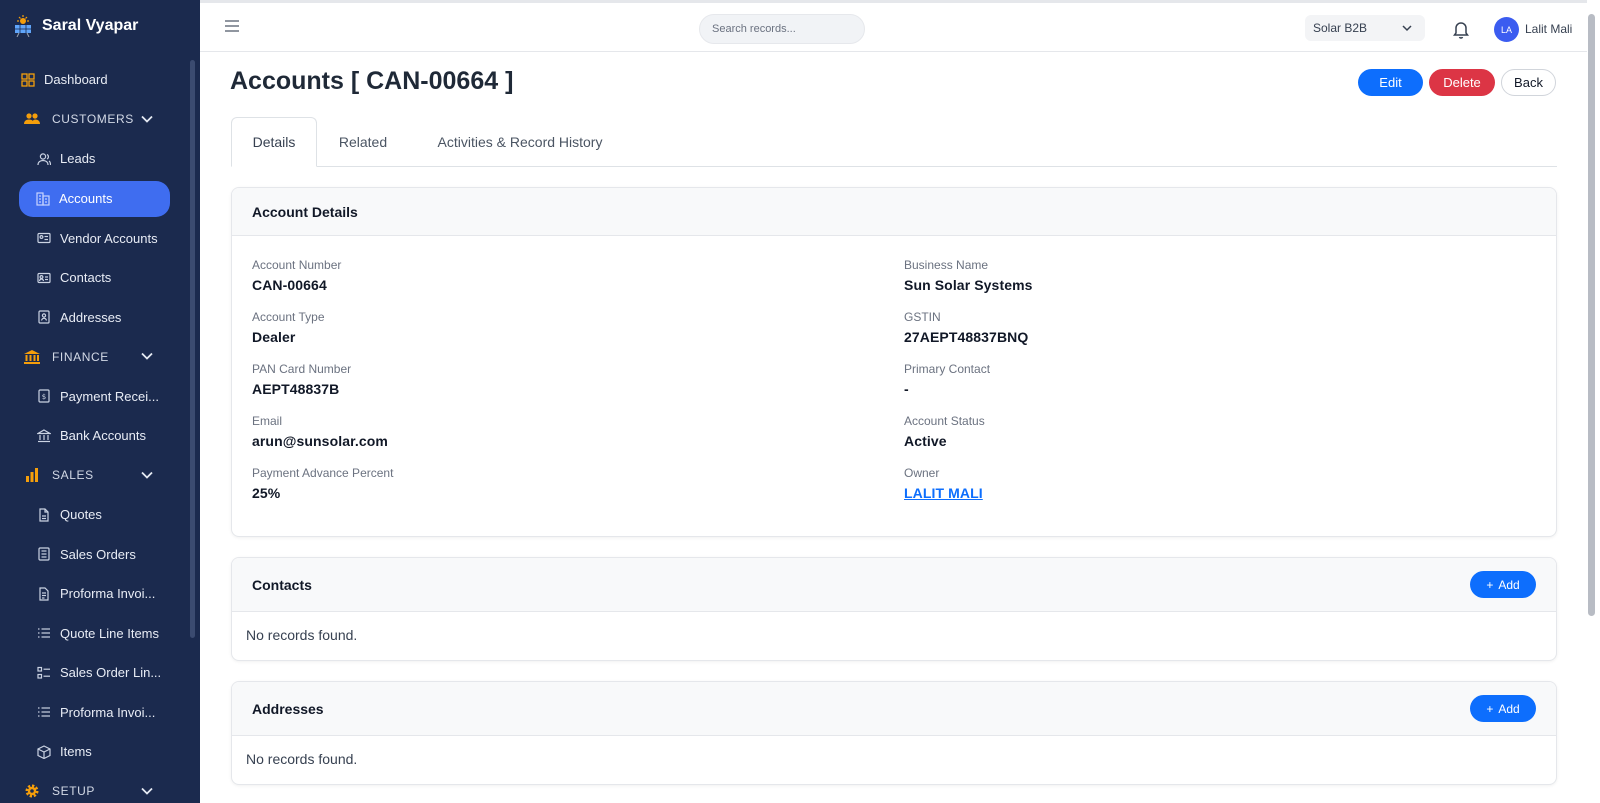 This screenshot has width=1600, height=803. What do you see at coordinates (28, 80) in the screenshot?
I see `dashboard-icon` at bounding box center [28, 80].